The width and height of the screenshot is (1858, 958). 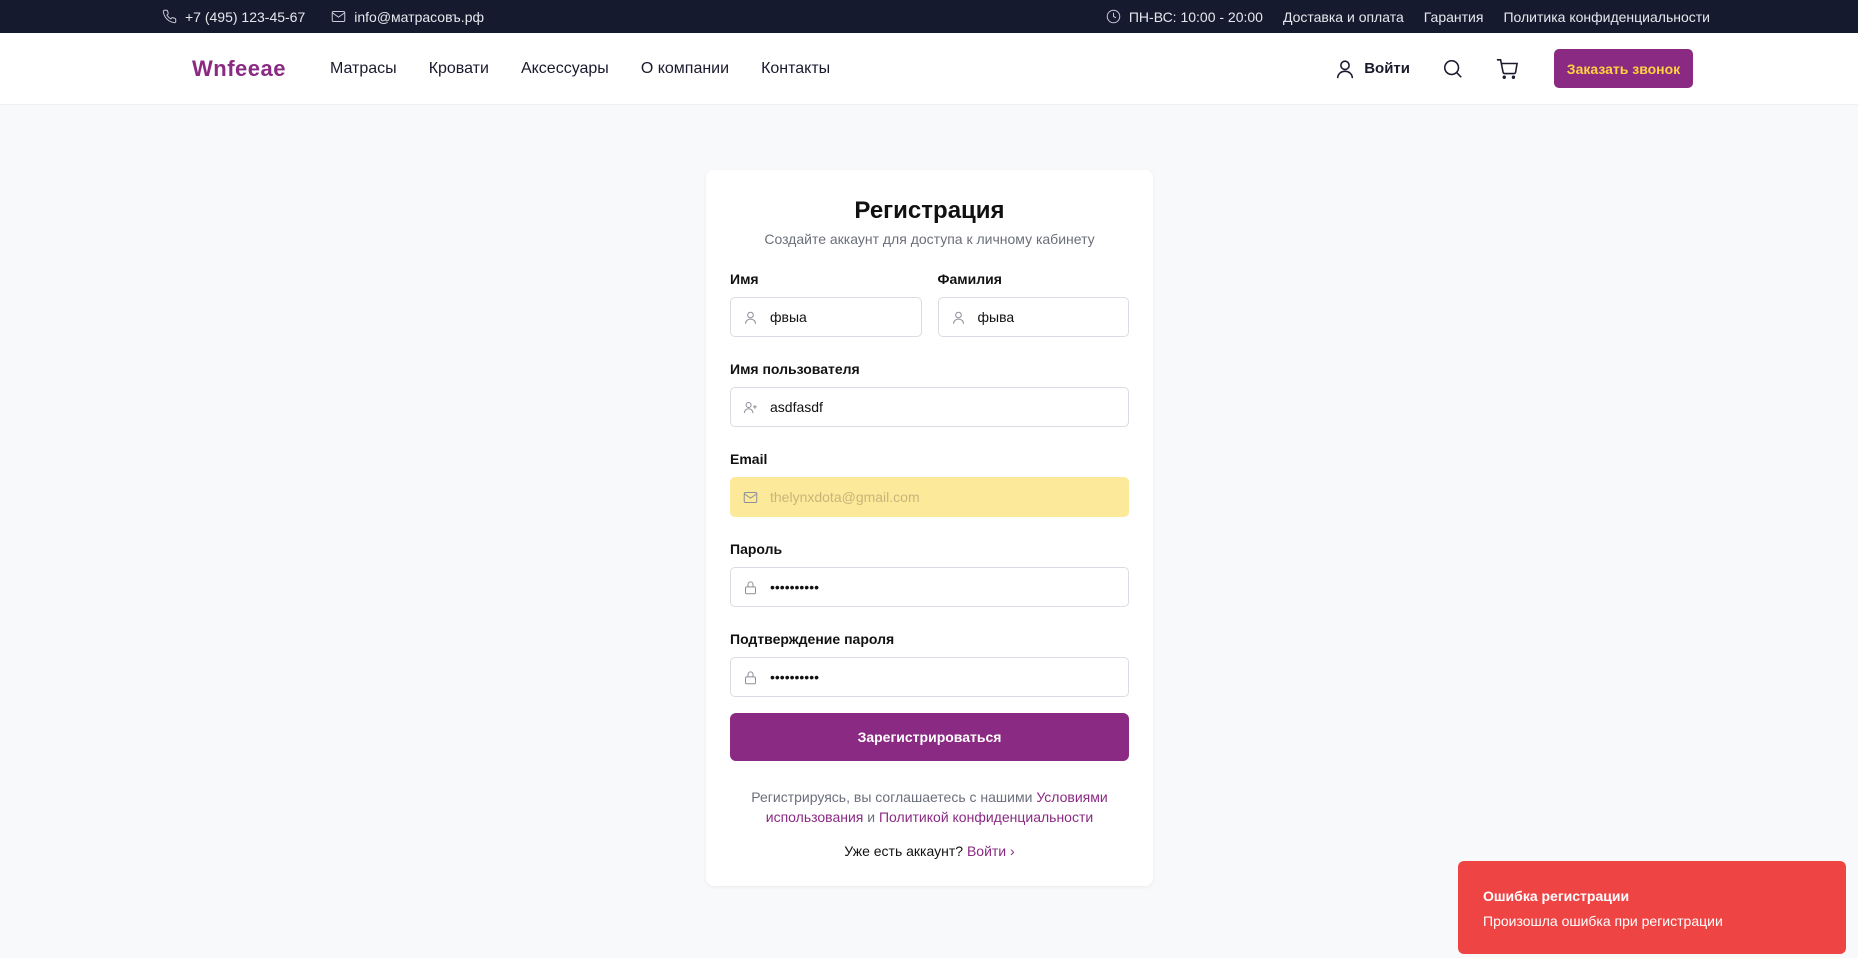 I want to click on search-button, so click(x=1453, y=69).